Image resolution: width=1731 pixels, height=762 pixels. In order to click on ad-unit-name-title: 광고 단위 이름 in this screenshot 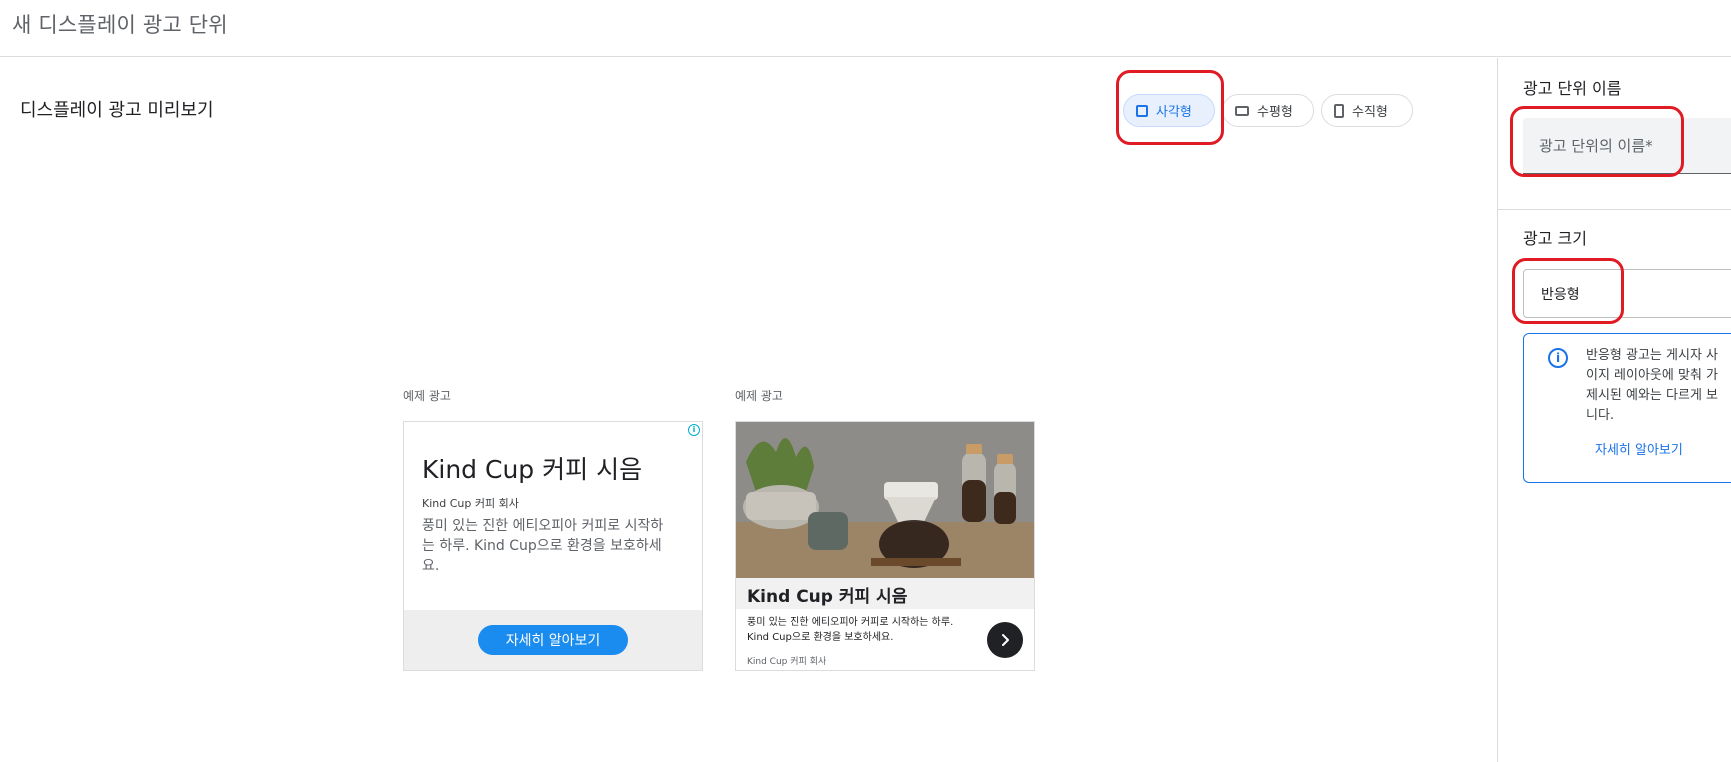, I will do `click(1572, 88)`.